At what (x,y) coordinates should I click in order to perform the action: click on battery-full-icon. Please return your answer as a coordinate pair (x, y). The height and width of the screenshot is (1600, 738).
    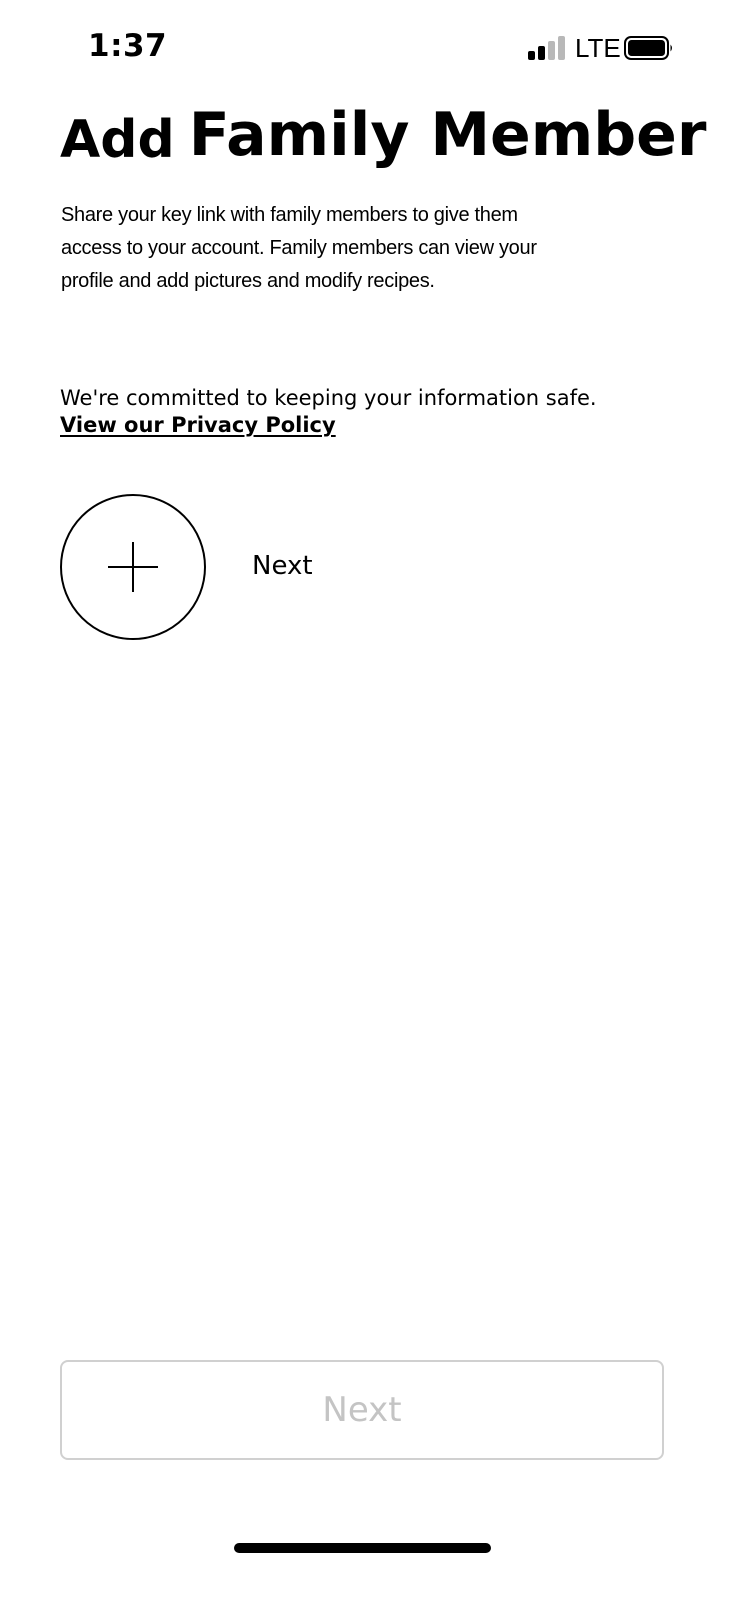
    Looking at the image, I should click on (649, 48).